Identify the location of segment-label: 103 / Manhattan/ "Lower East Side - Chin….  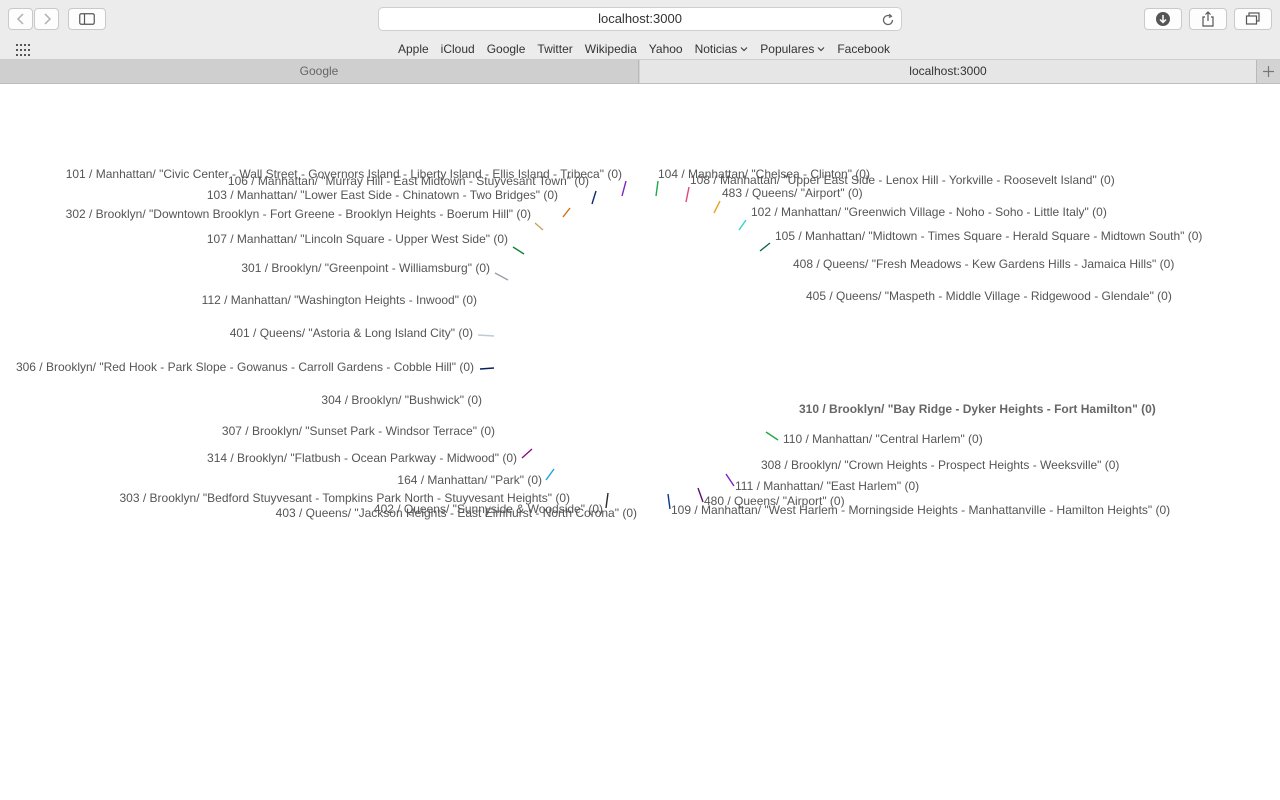
(382, 195).